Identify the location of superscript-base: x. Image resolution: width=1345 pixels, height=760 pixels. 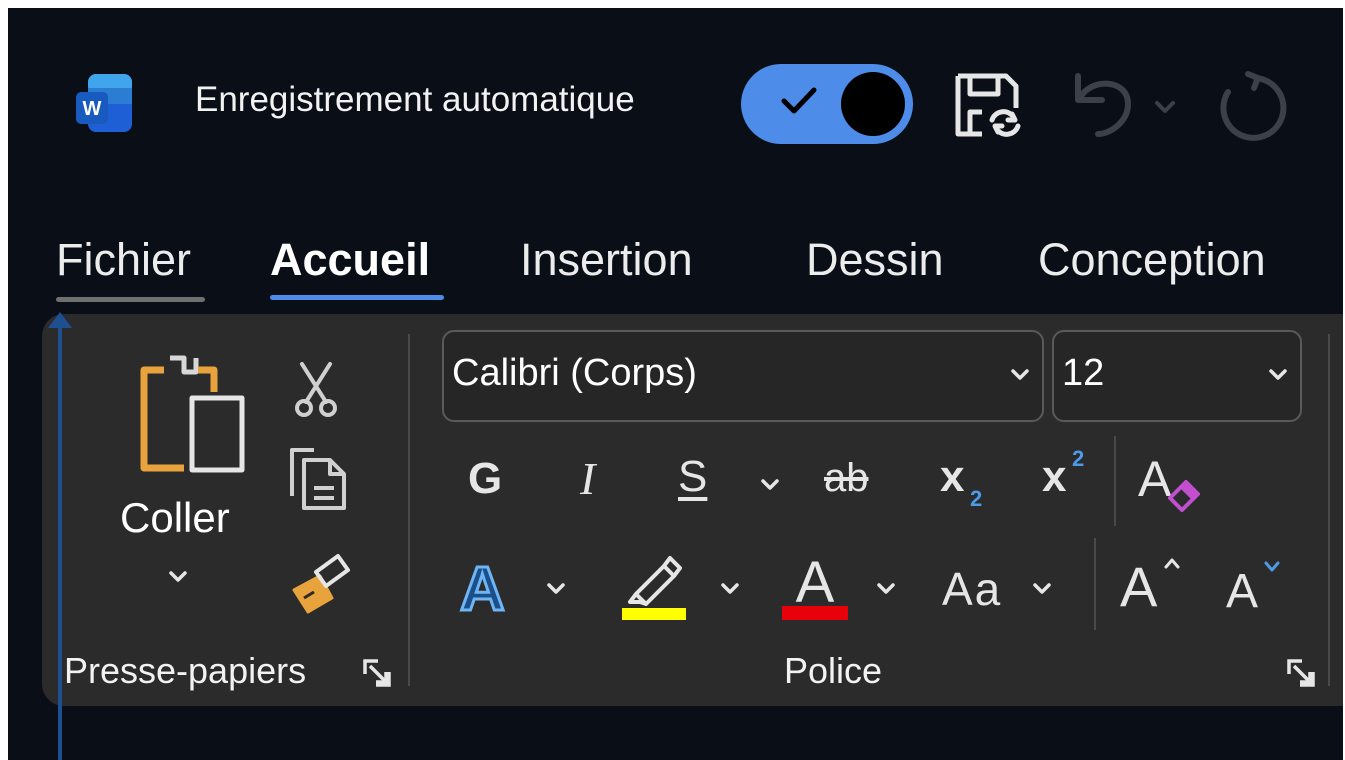
(1054, 476).